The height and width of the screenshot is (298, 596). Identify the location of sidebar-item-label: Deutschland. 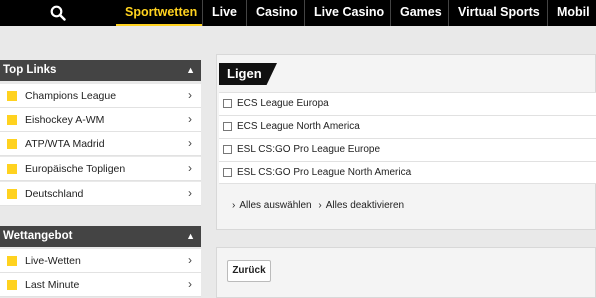
(54, 194).